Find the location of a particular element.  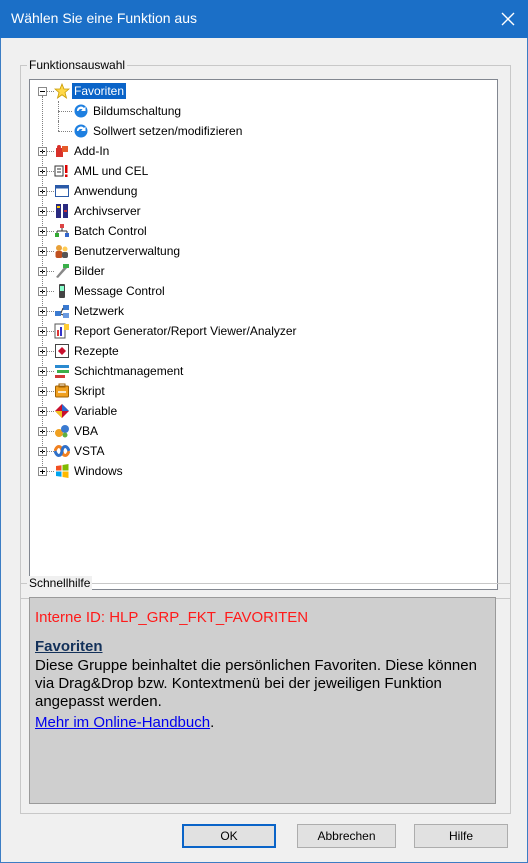

archive-server-icon is located at coordinates (62, 211).